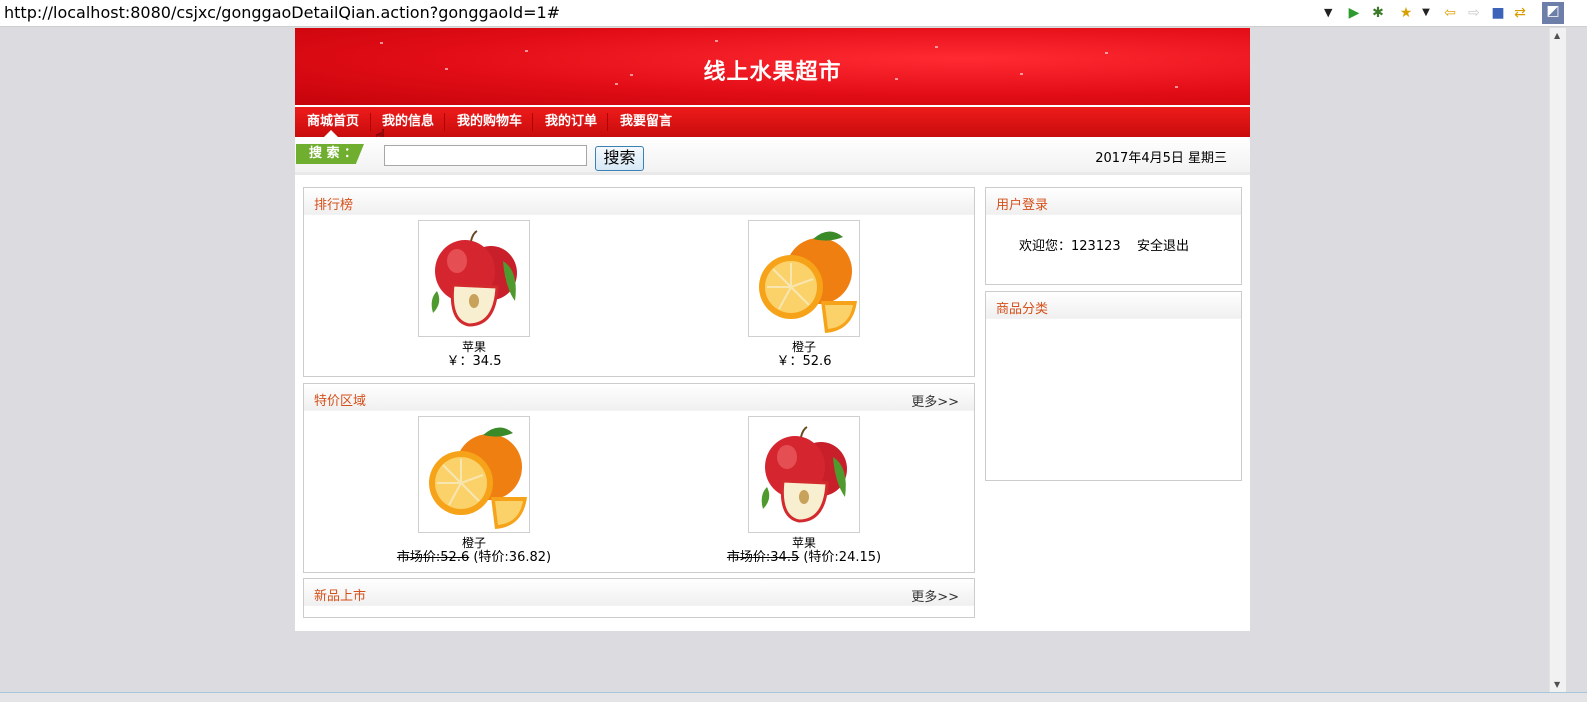 The width and height of the screenshot is (1587, 702). Describe the element at coordinates (433, 557) in the screenshot. I see `market-price: 市场价:52.6` at that location.